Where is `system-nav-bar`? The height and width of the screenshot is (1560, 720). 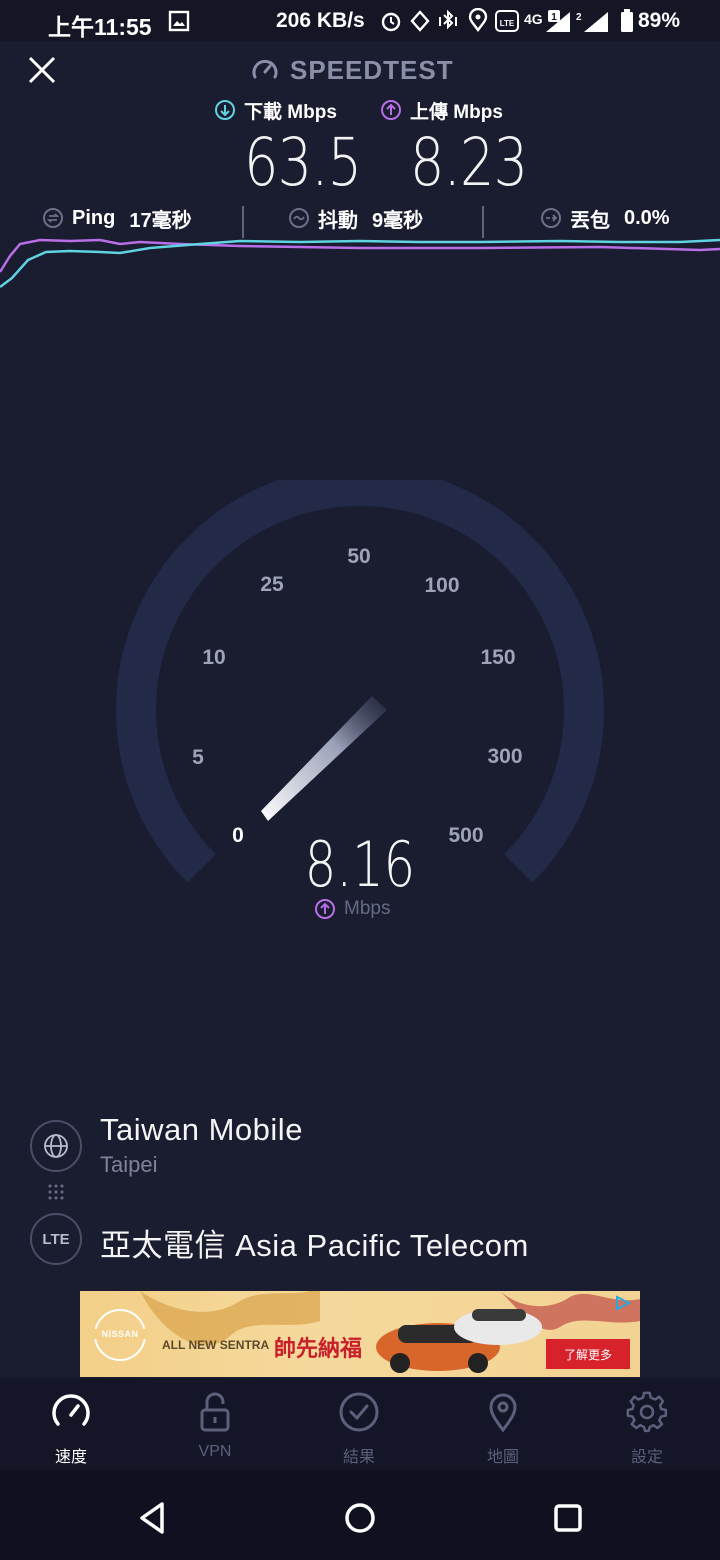 system-nav-bar is located at coordinates (360, 1515).